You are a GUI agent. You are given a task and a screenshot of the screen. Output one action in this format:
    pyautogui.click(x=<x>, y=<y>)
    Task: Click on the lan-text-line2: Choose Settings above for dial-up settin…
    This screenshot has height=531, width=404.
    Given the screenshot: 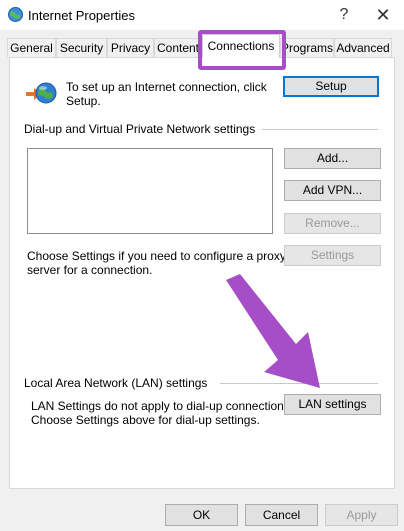 What is the action you would take?
    pyautogui.click(x=145, y=420)
    